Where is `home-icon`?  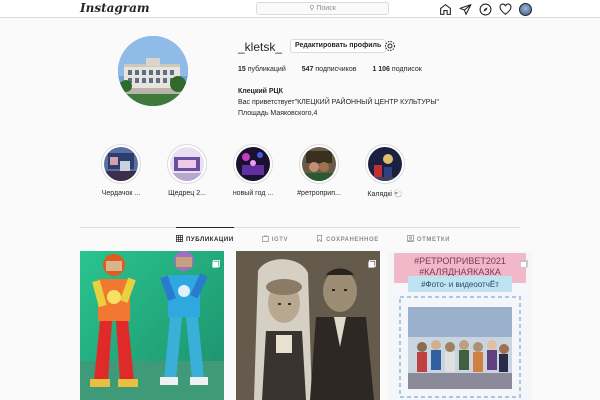
home-icon is located at coordinates (445, 9).